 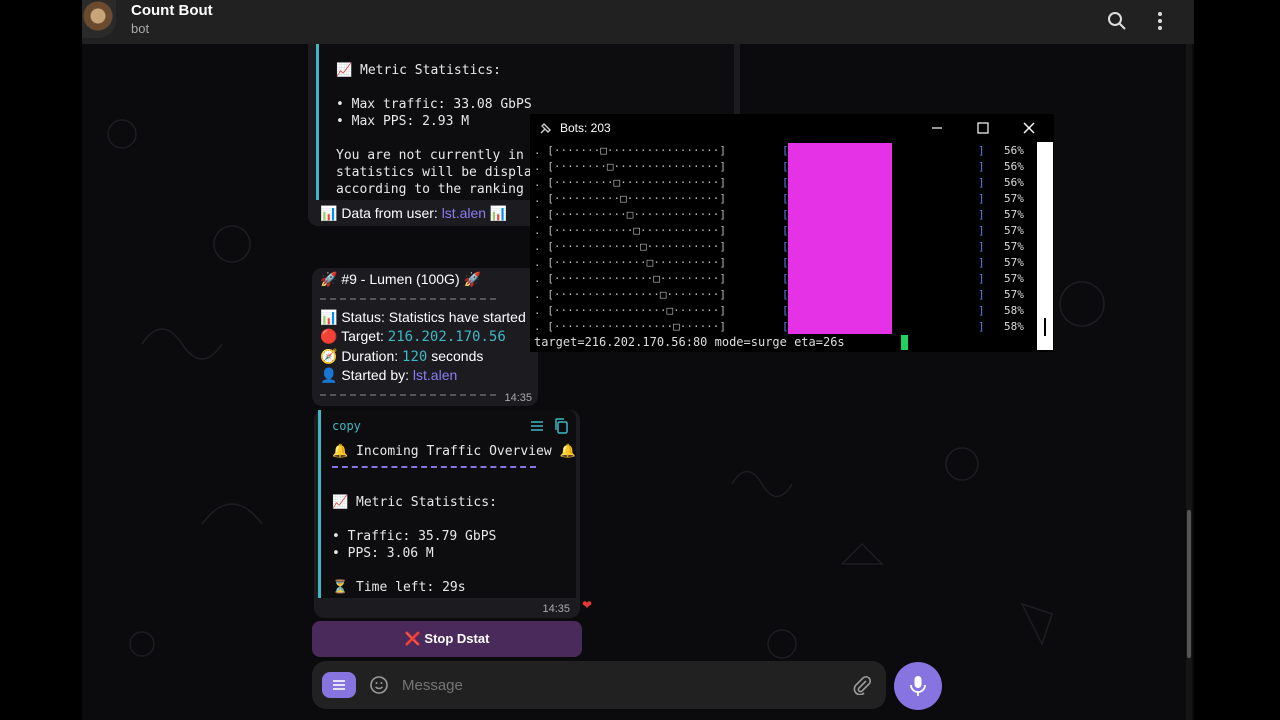 I want to click on code-line: • Max traffic: 33.08 GbPS, so click(x=434, y=104).